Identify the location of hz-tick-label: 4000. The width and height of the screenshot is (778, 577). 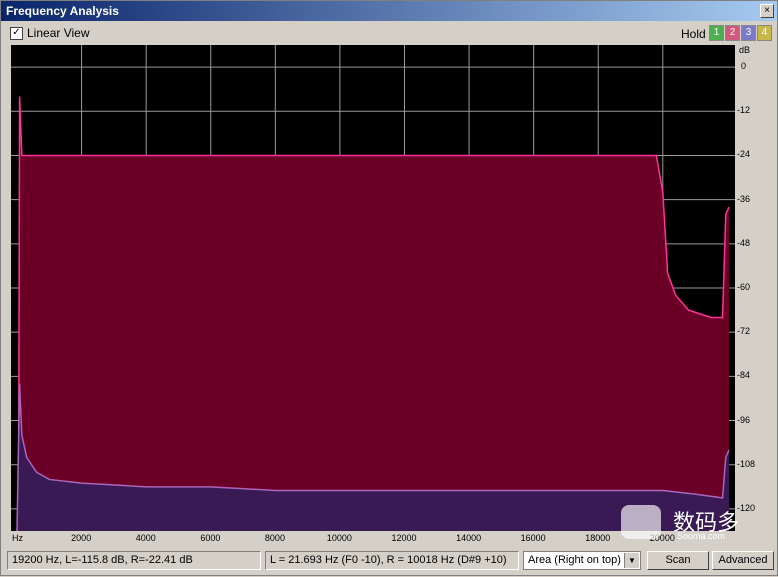
(145, 538).